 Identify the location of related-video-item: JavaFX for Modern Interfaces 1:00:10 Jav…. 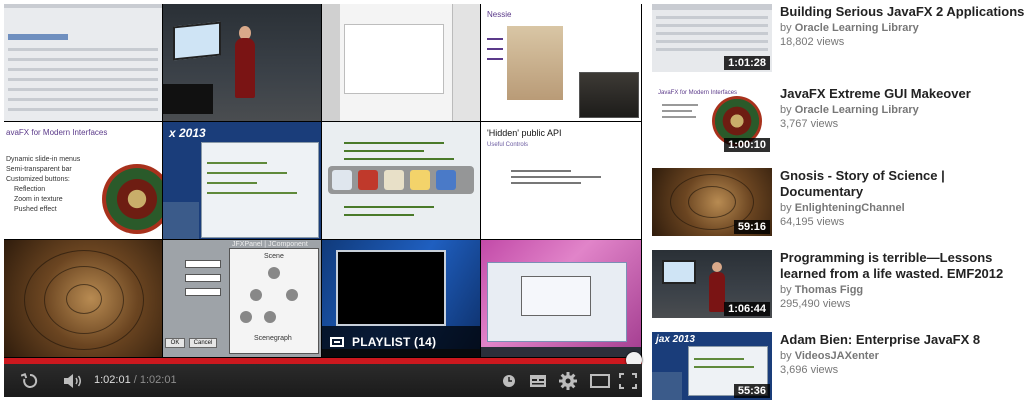
(837, 121).